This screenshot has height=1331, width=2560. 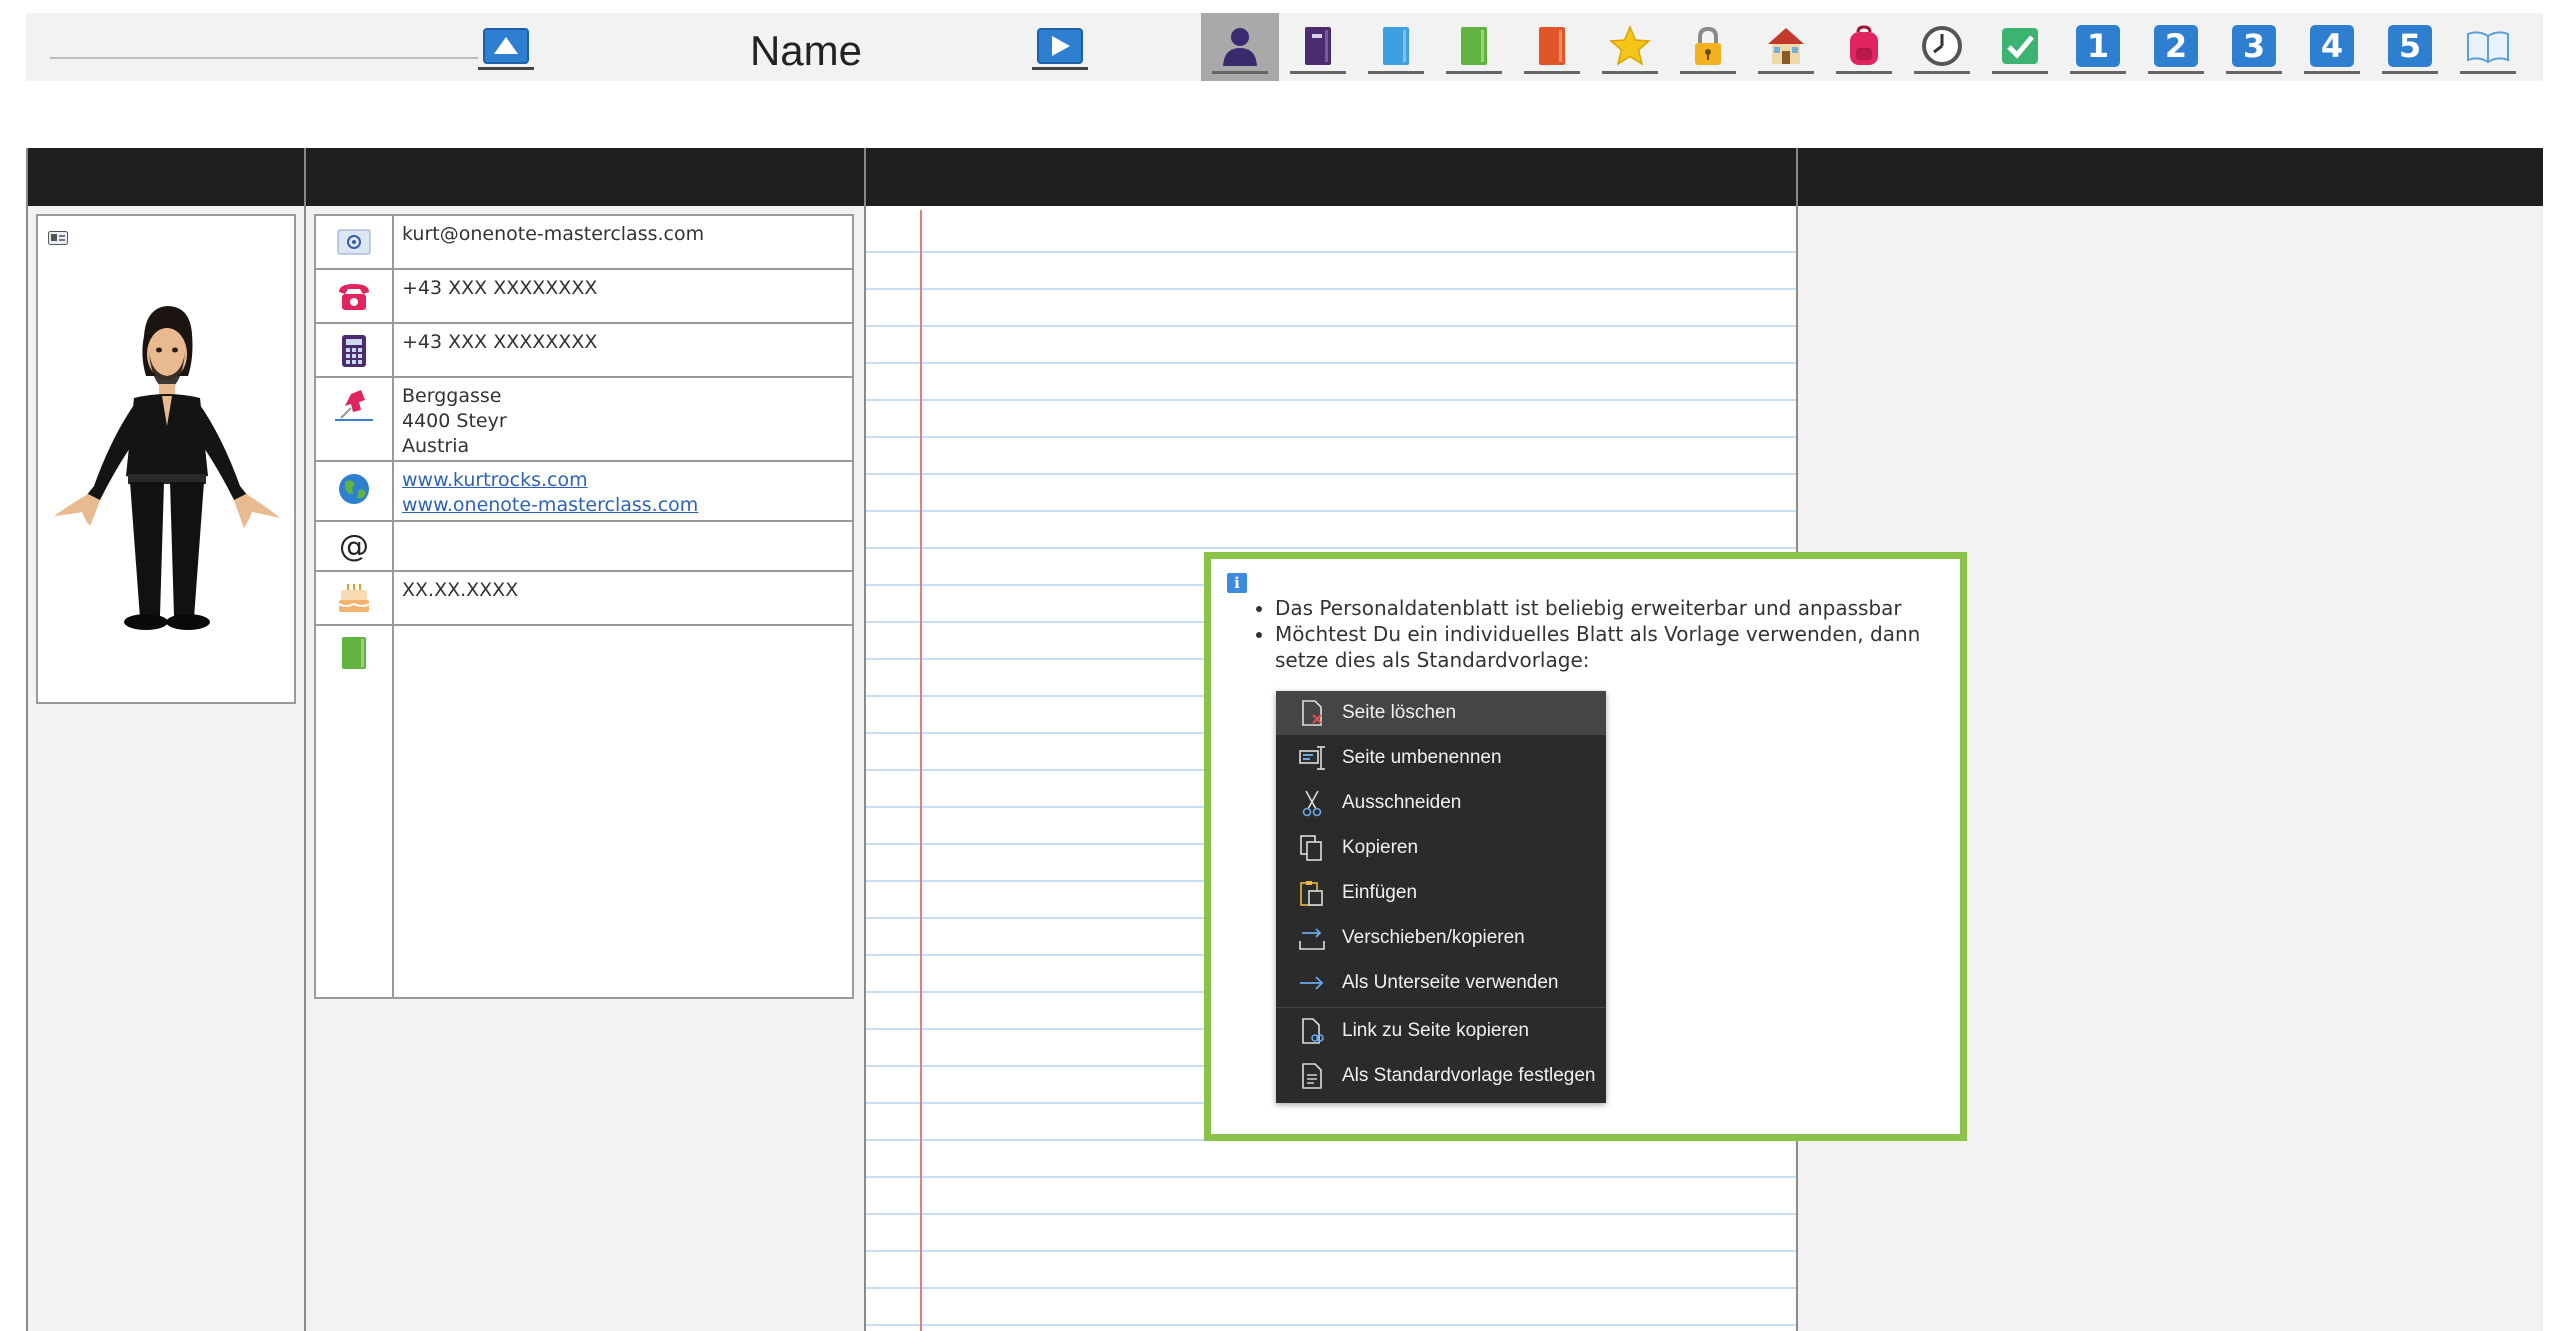 I want to click on green-notebook-icon, so click(x=354, y=653).